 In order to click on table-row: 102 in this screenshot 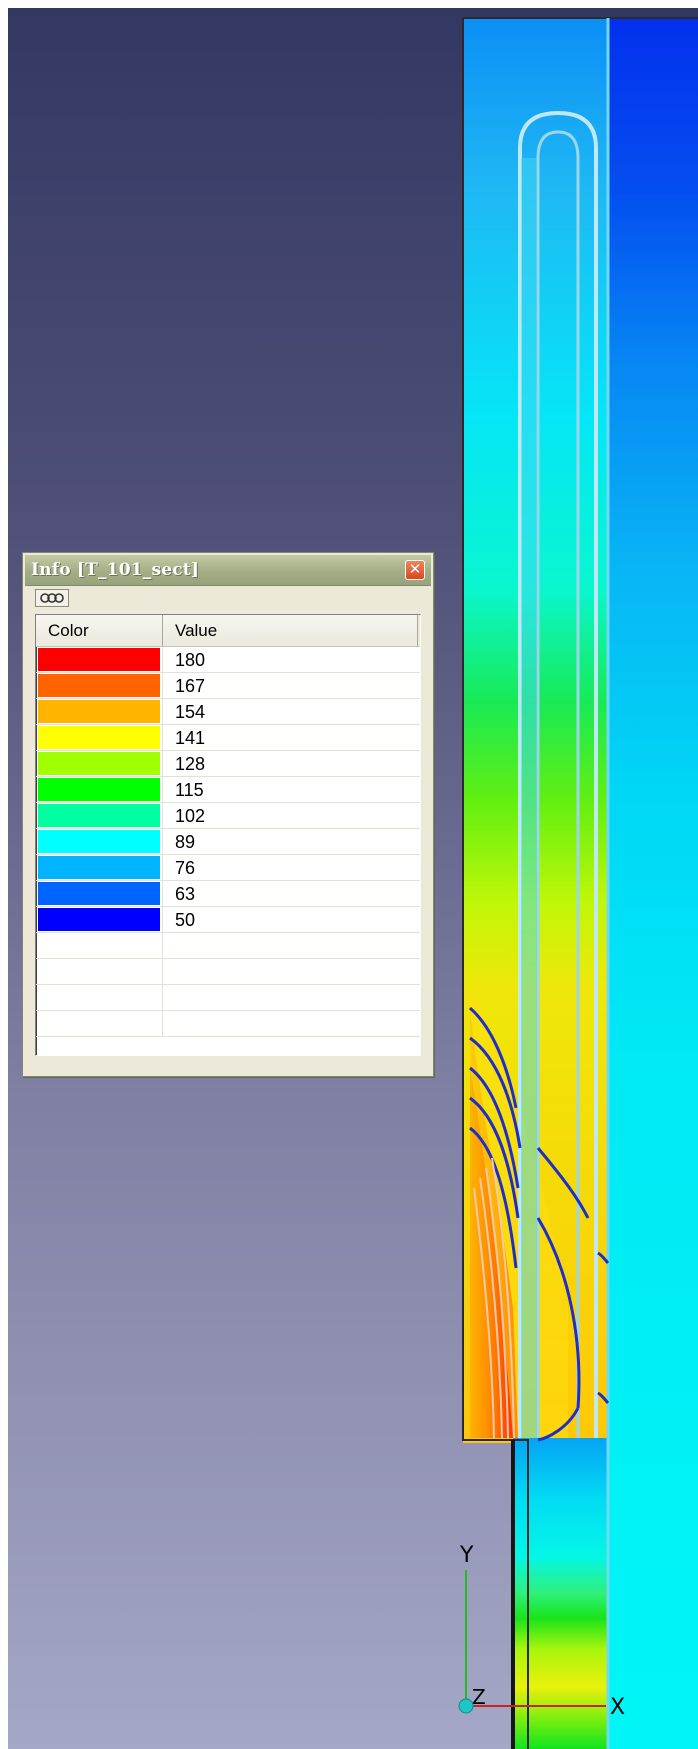, I will do `click(228, 816)`.